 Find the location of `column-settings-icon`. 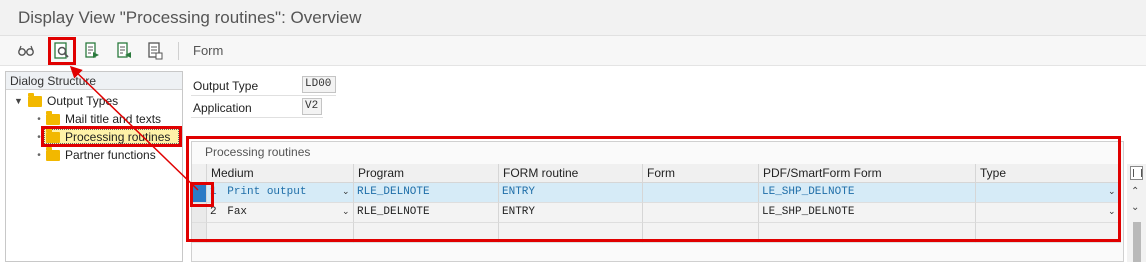

column-settings-icon is located at coordinates (1136, 173).